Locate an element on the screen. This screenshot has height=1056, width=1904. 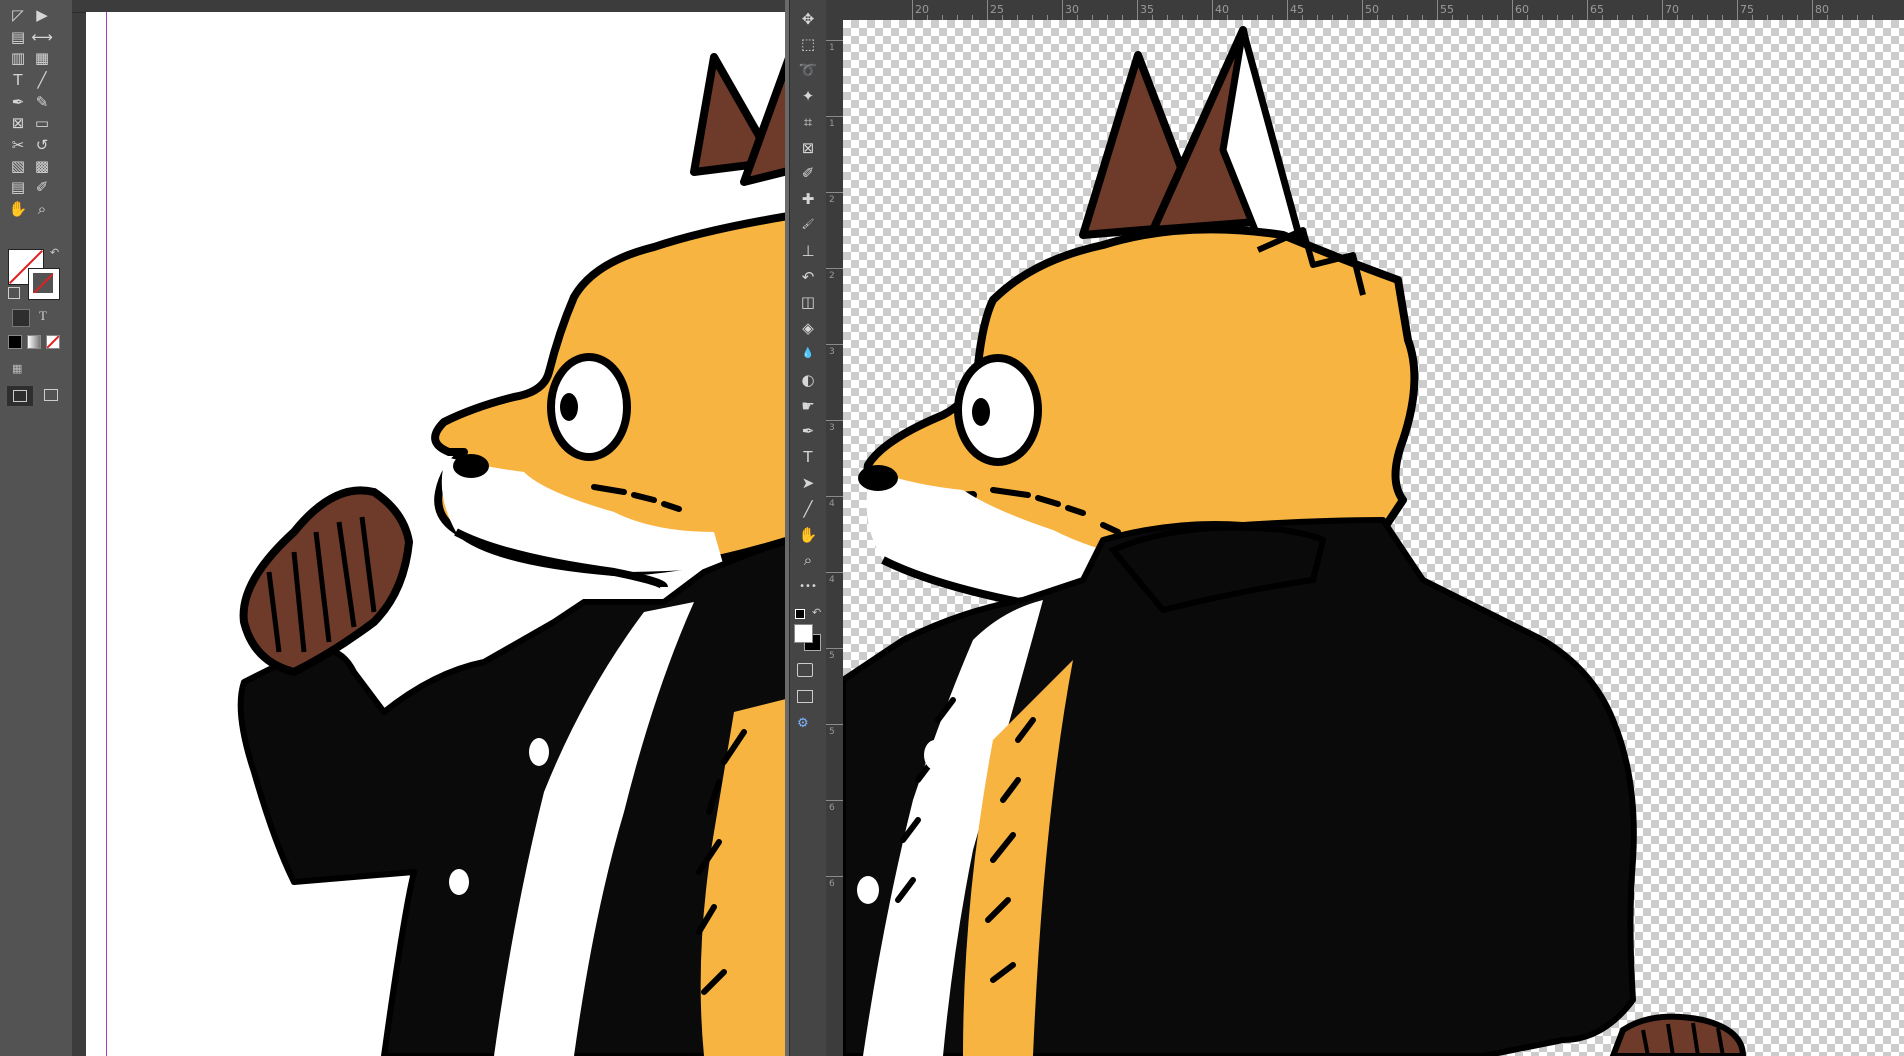
magic-wand-tool-icon: ✦ is located at coordinates (808, 96).